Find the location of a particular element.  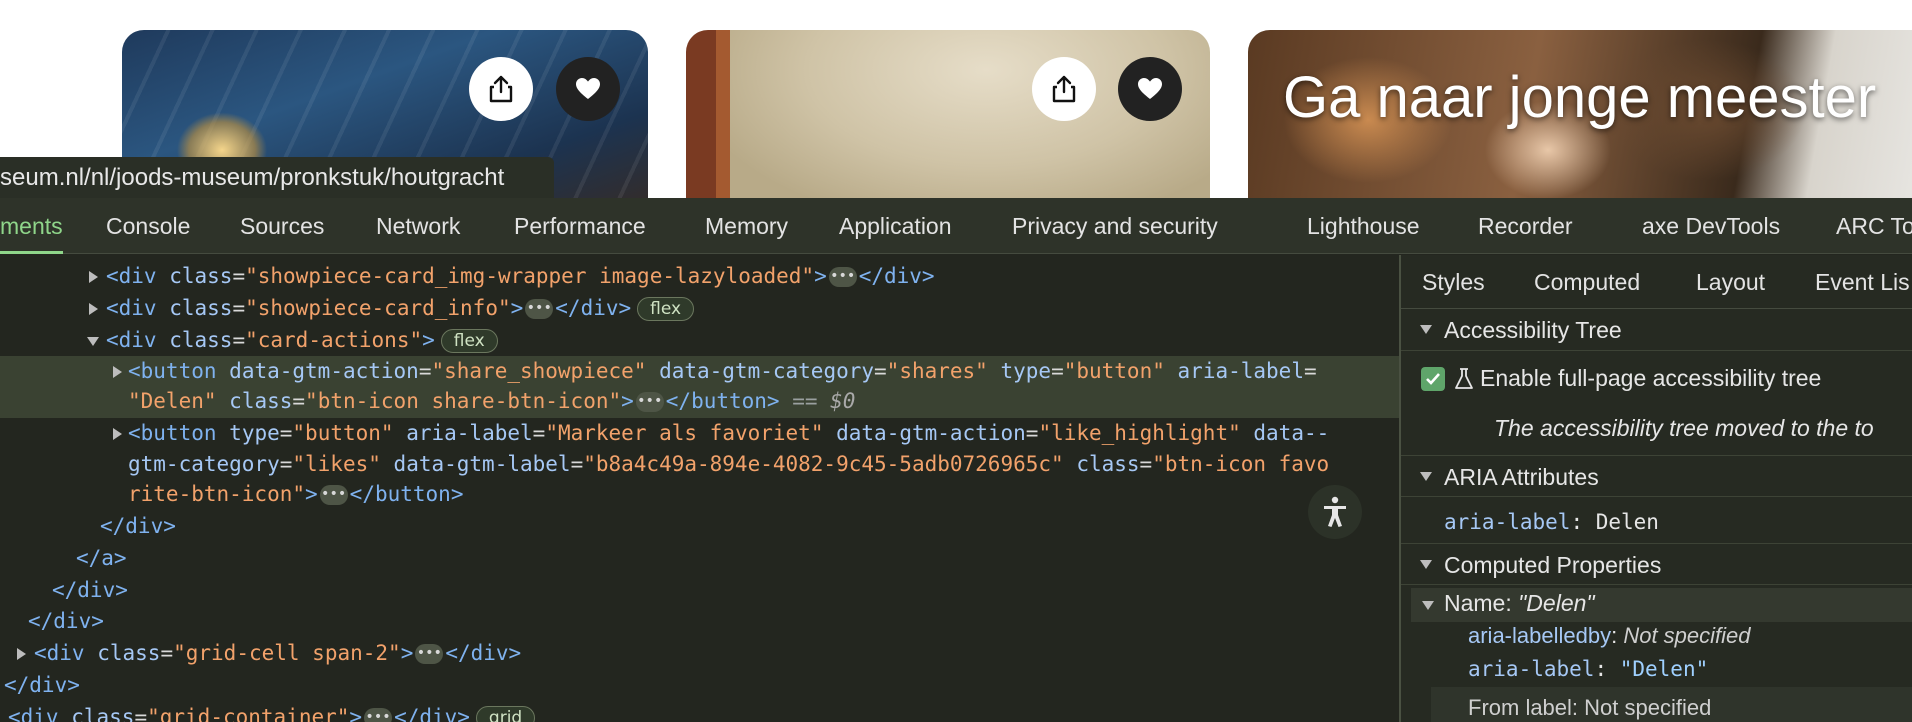

property-key: aria-label is located at coordinates (1531, 669).